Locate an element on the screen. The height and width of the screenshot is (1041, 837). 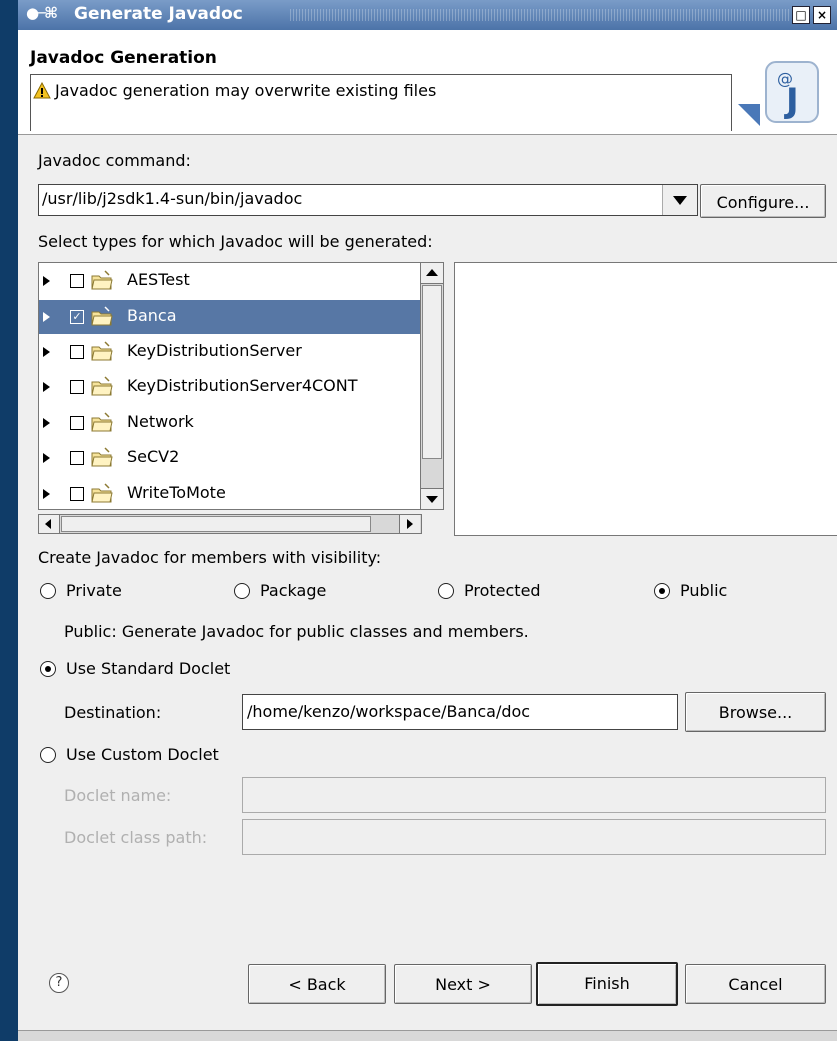
types-vertical-scrollbar is located at coordinates (432, 386).